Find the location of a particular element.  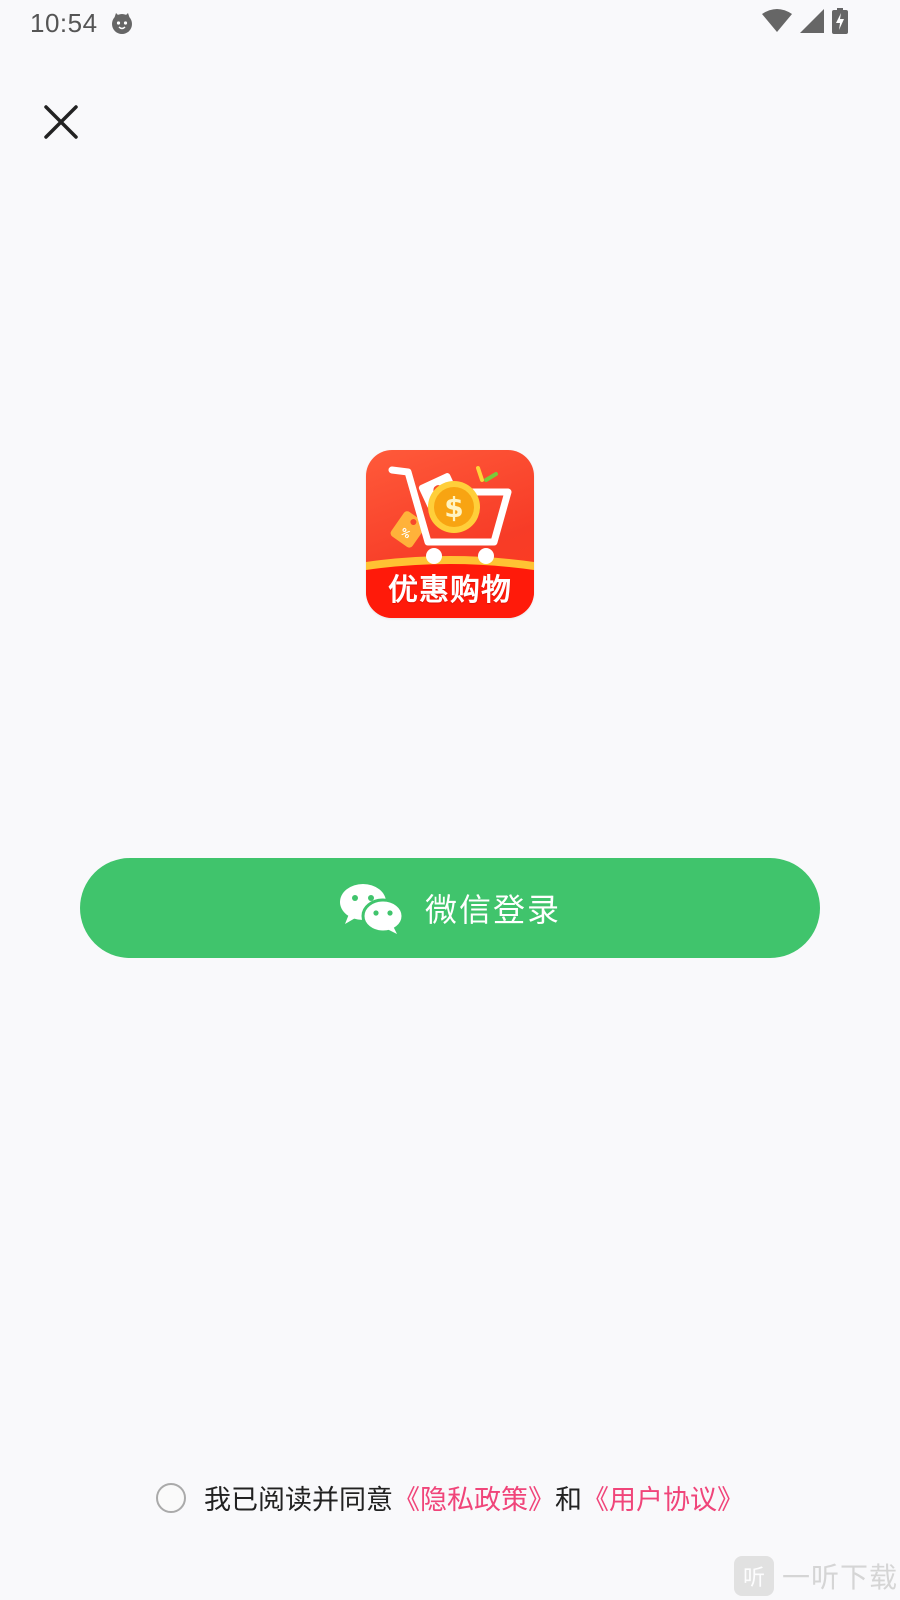

wifi-icon is located at coordinates (777, 23).